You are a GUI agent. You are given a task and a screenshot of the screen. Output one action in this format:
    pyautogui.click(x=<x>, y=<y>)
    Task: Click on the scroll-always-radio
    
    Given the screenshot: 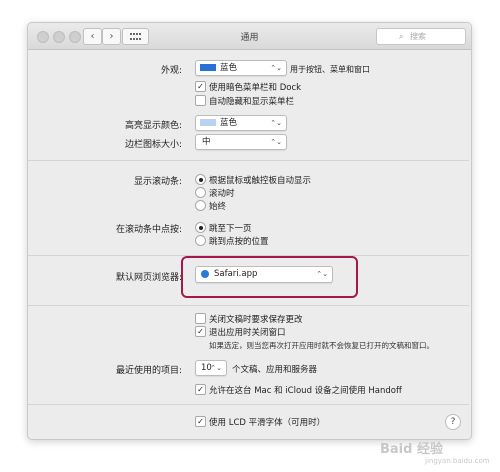 What is the action you would take?
    pyautogui.click(x=200, y=205)
    